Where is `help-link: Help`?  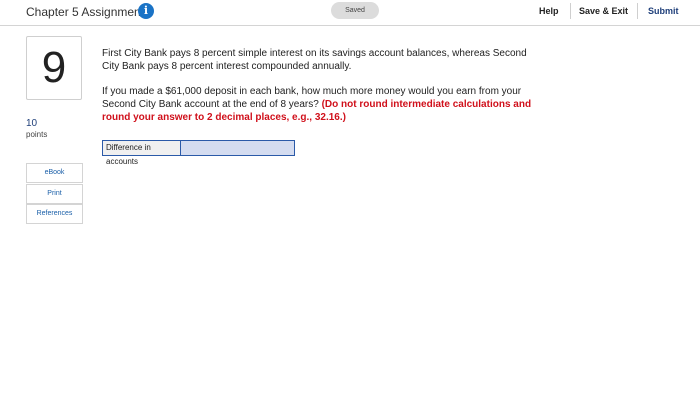 help-link: Help is located at coordinates (549, 11).